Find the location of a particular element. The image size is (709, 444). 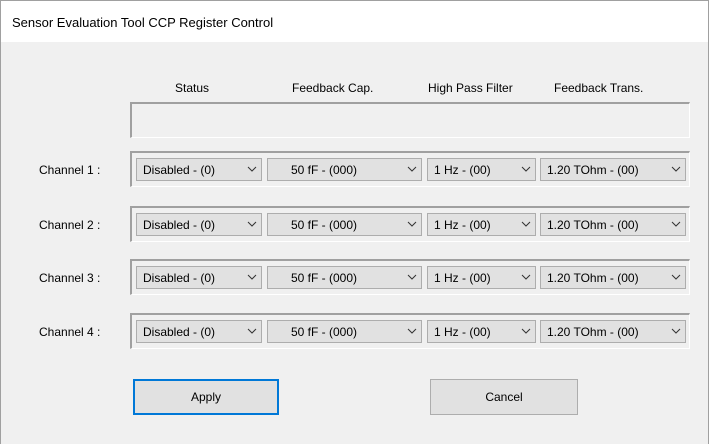

header-group-box is located at coordinates (410, 120).